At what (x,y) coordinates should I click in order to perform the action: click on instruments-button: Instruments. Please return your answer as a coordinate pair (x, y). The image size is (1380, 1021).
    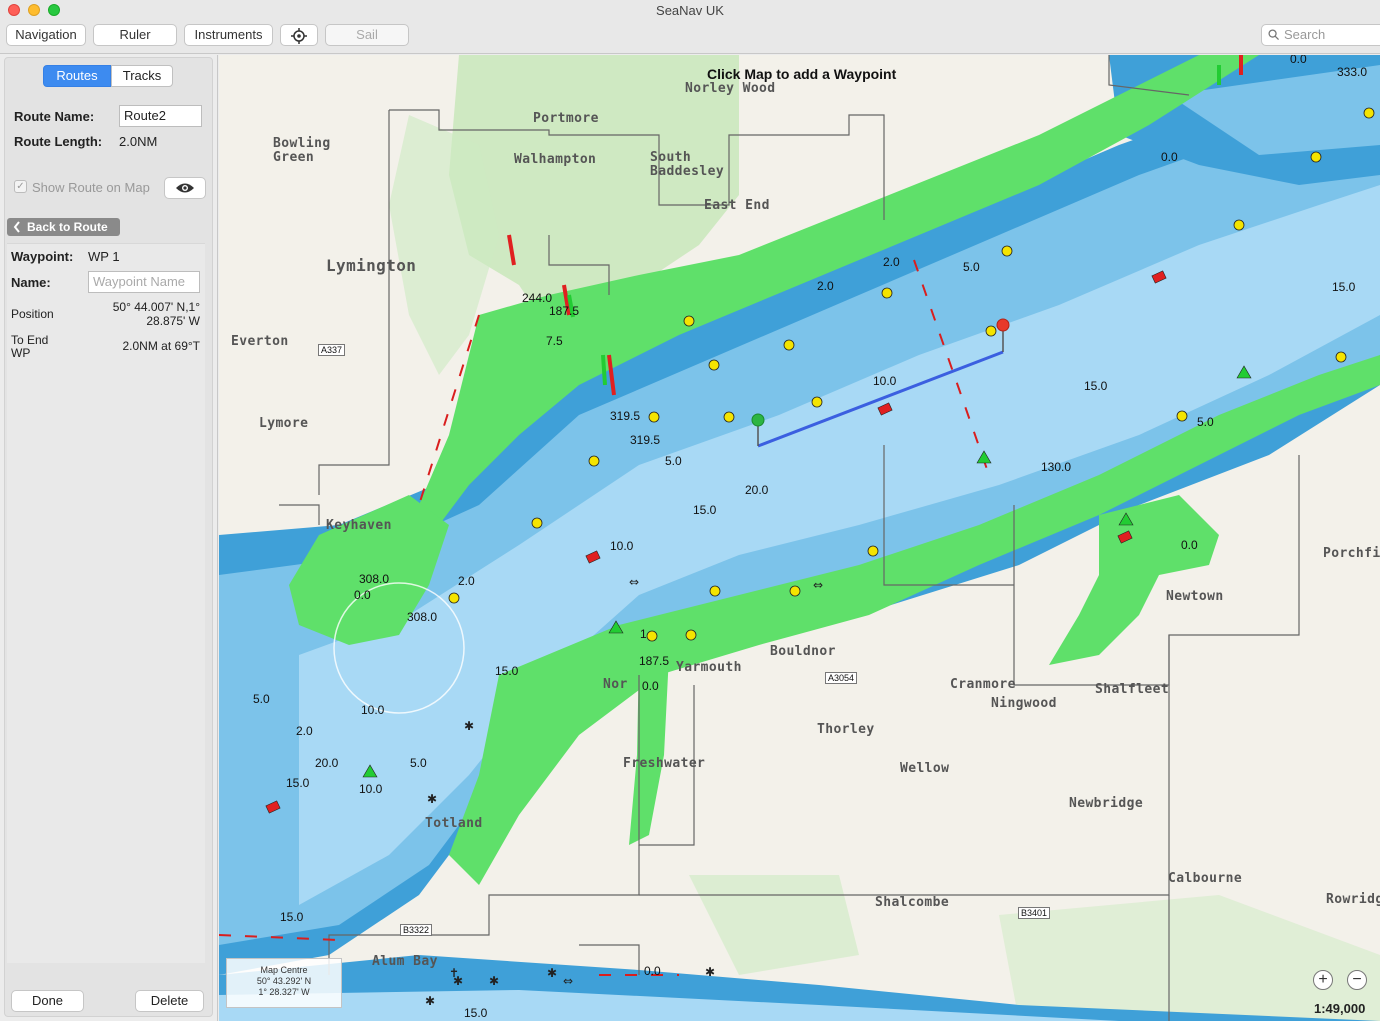
    Looking at the image, I should click on (228, 35).